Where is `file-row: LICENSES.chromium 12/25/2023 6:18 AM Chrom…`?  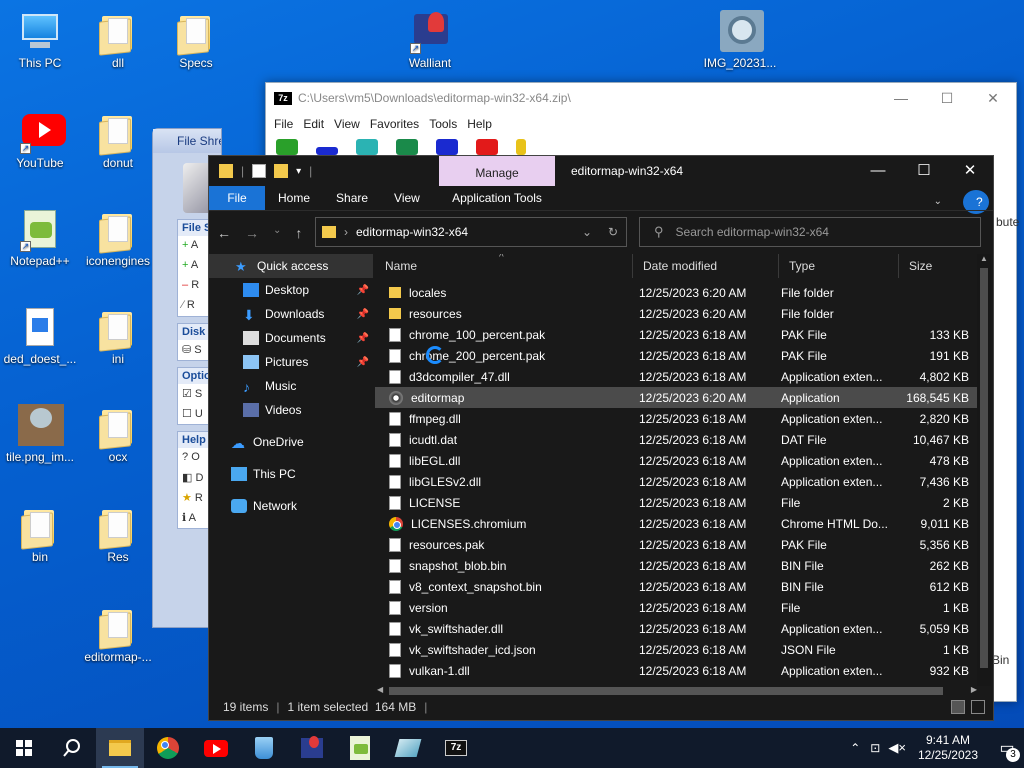 file-row: LICENSES.chromium 12/25/2023 6:18 AM Chrom… is located at coordinates (677, 523).